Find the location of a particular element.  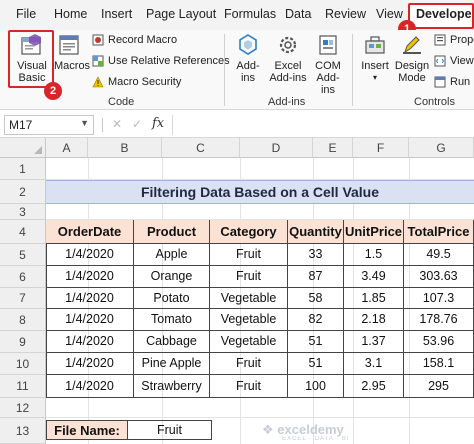

table-header-product: Product is located at coordinates (172, 232).